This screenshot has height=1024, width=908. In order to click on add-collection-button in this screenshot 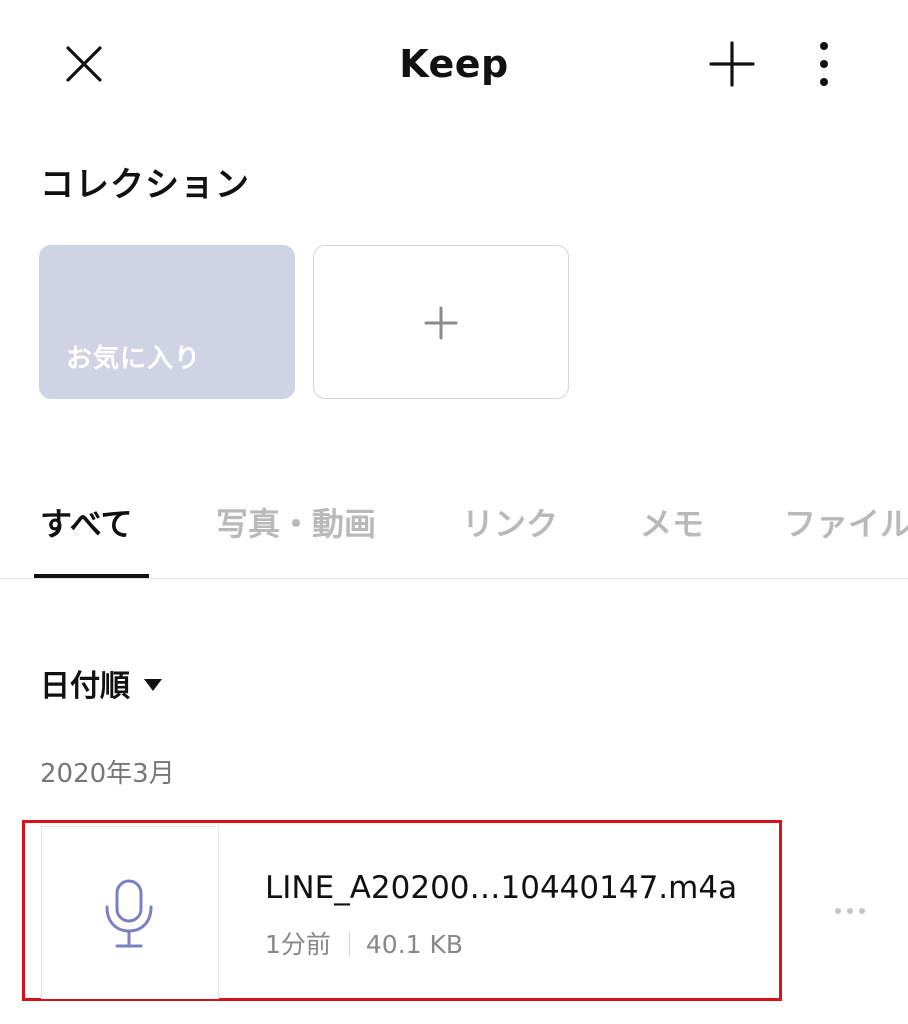, I will do `click(441, 322)`.